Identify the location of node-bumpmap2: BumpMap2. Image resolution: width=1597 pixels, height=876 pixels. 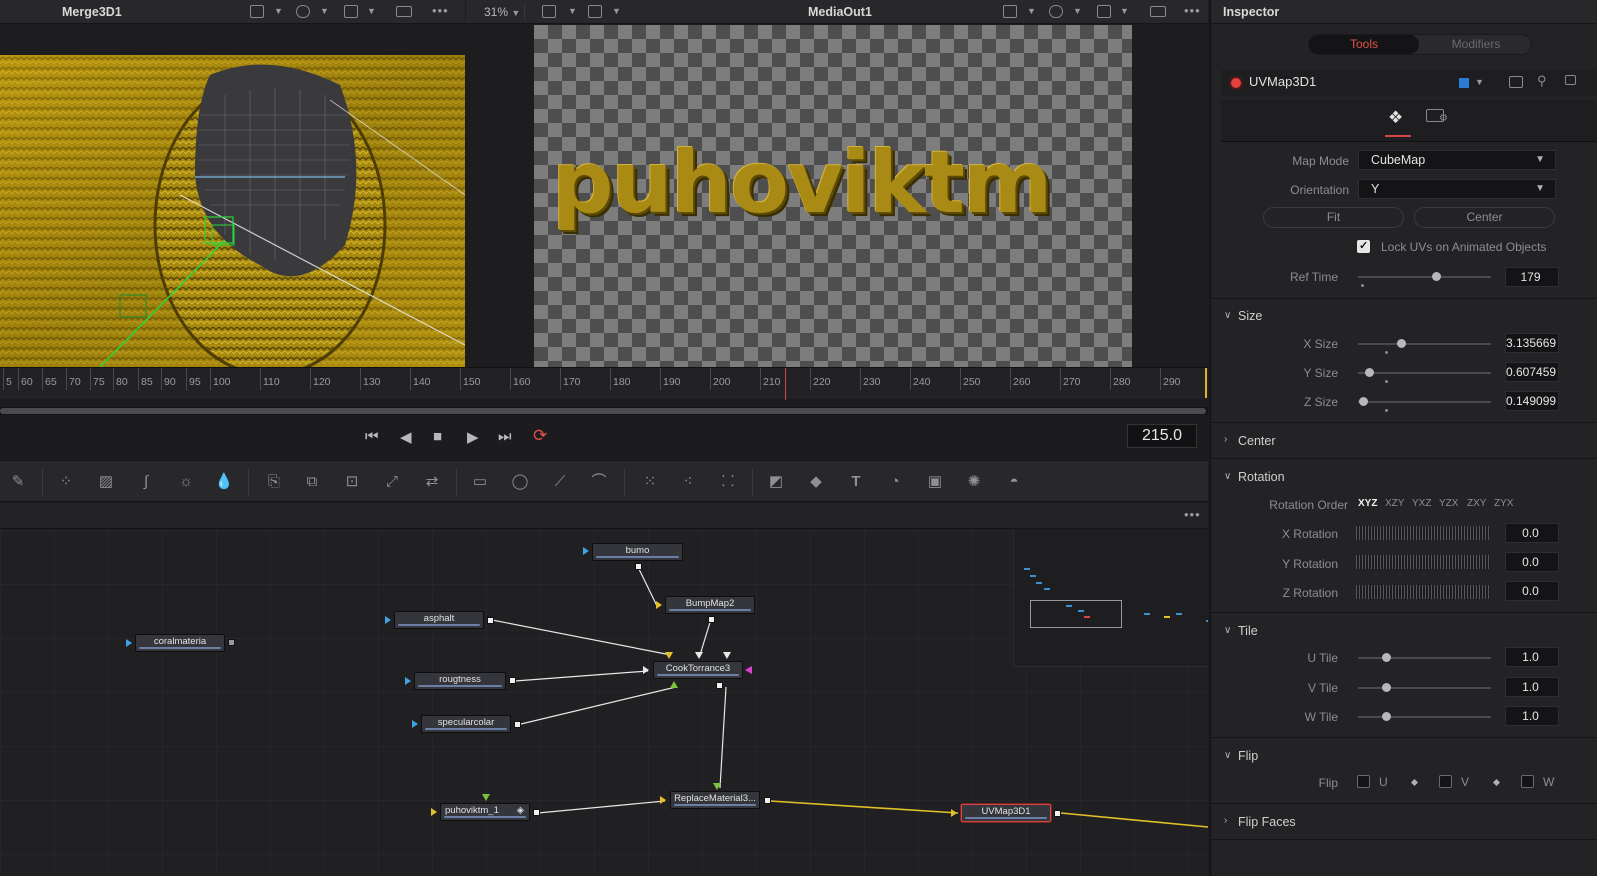
(710, 605).